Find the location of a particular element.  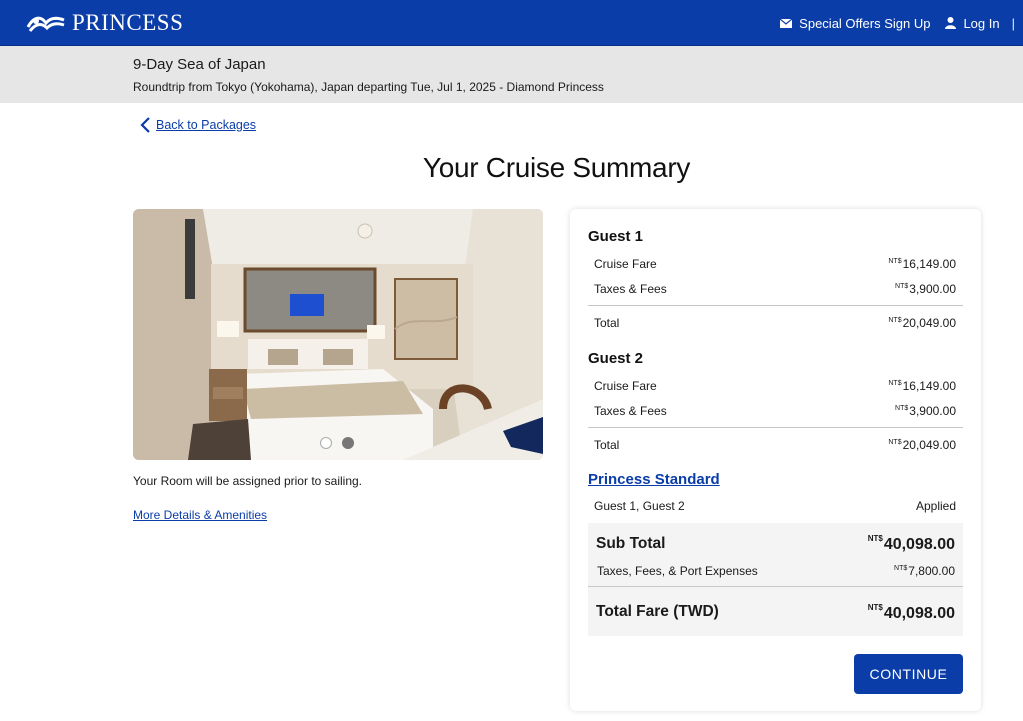

login-label: Log In is located at coordinates (981, 23).